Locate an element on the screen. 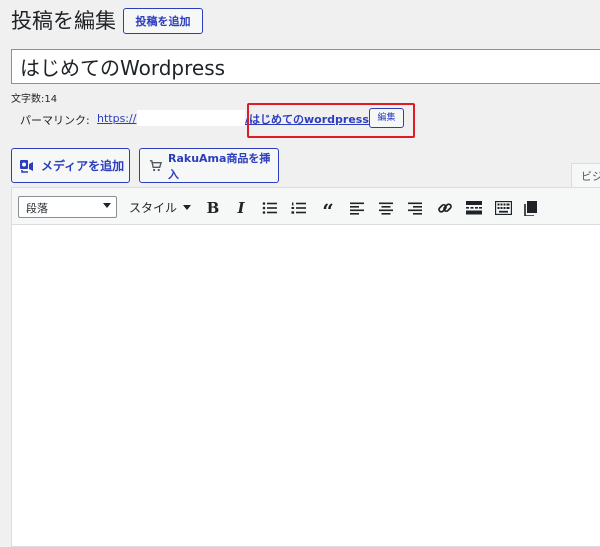 The image size is (600, 547). word-count: 文字数:14 is located at coordinates (34, 99).